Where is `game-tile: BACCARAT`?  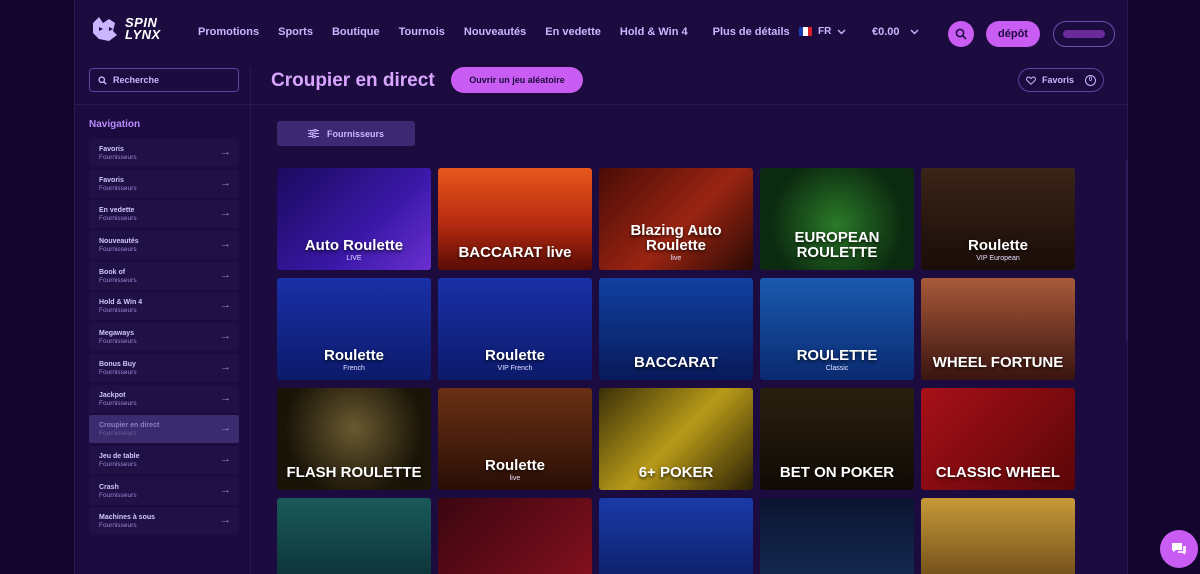
game-tile: BACCARAT is located at coordinates (676, 329).